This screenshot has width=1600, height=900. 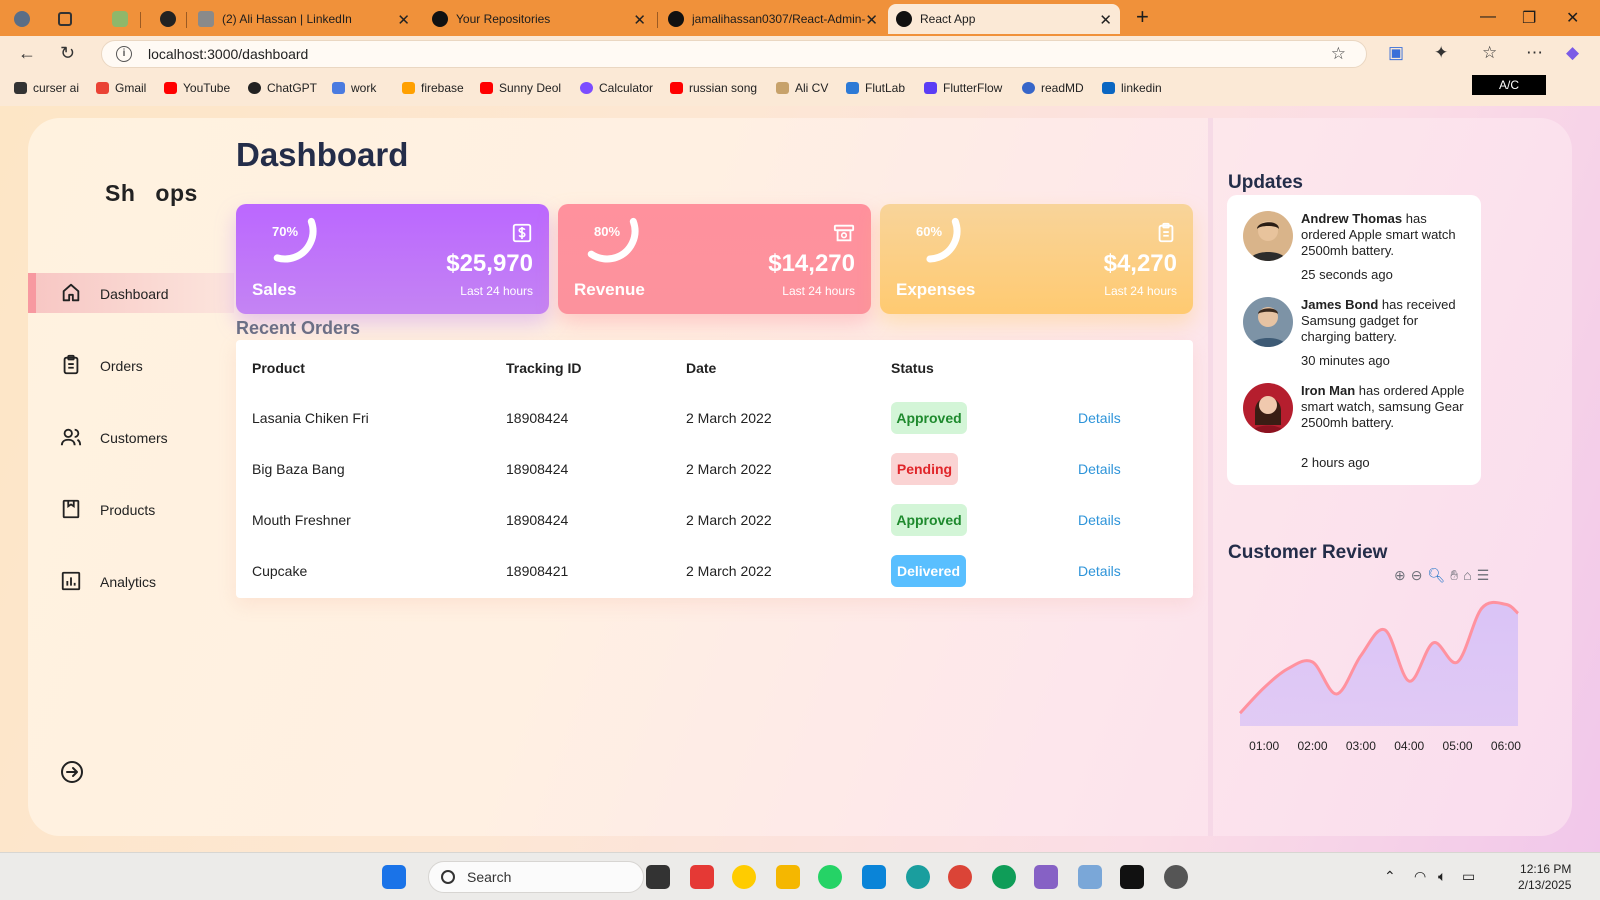 I want to click on sign-out-icon, so click(x=72, y=772).